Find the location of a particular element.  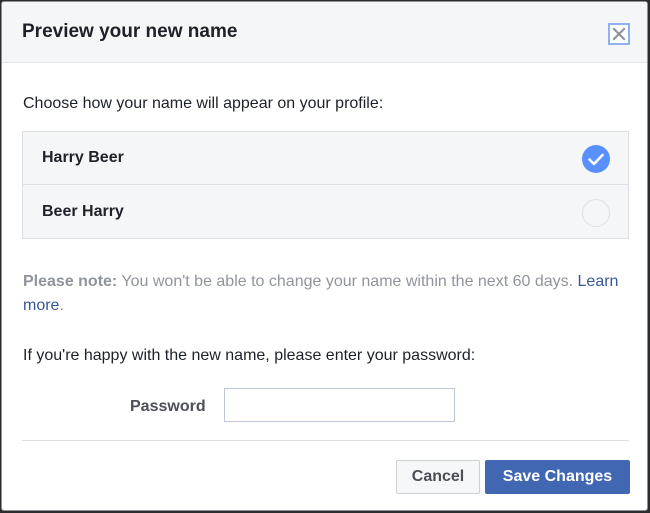

note-link-suffix: . is located at coordinates (61, 305).